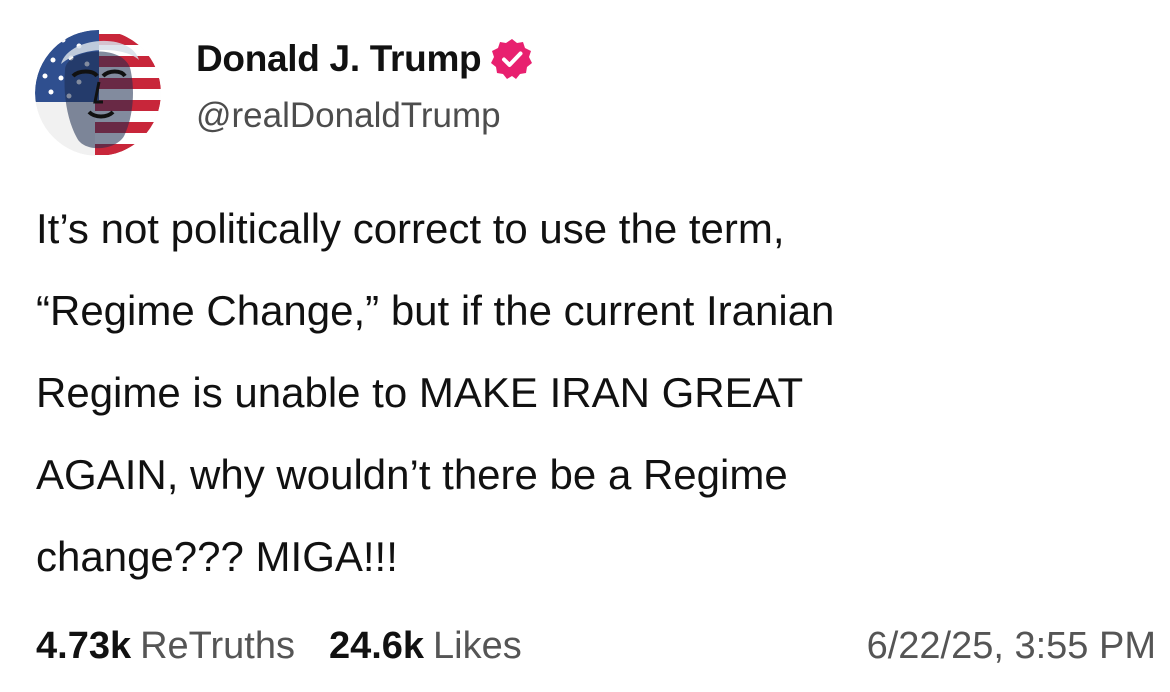 This screenshot has height=692, width=1170. Describe the element at coordinates (217, 556) in the screenshot. I see `post-body-line: change??? MIGA!!!` at that location.